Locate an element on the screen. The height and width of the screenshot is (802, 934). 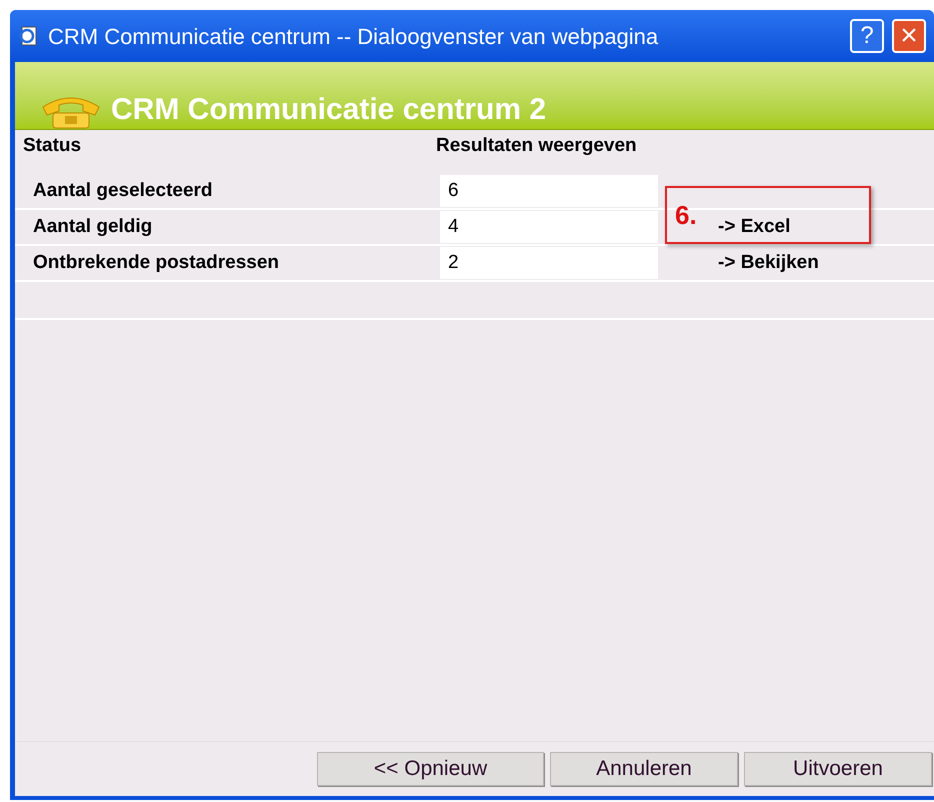
column-header: Status is located at coordinates (52, 146).